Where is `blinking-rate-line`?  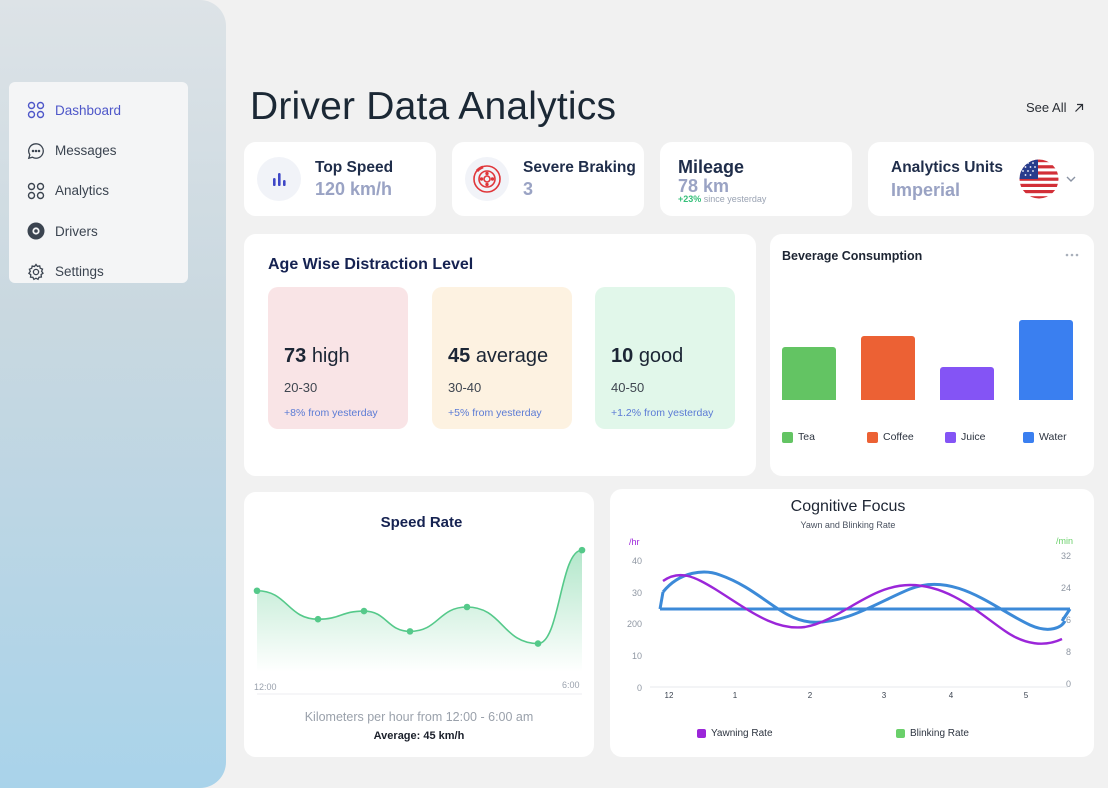 blinking-rate-line is located at coordinates (864, 600).